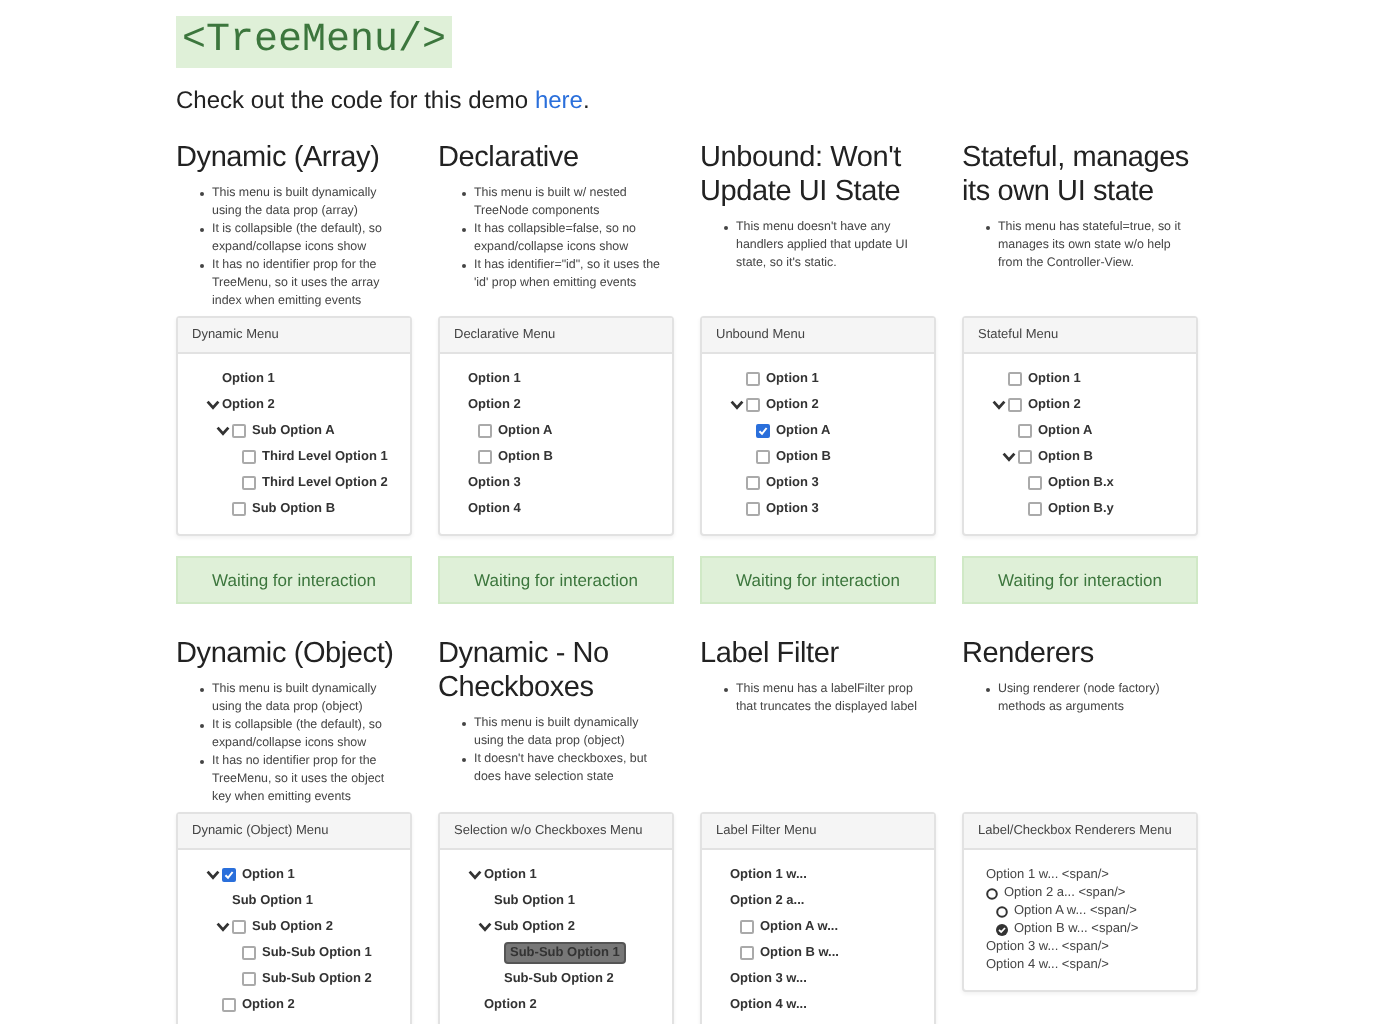 The height and width of the screenshot is (1024, 1376). I want to click on section-heading: Dynamic (Array), so click(279, 159).